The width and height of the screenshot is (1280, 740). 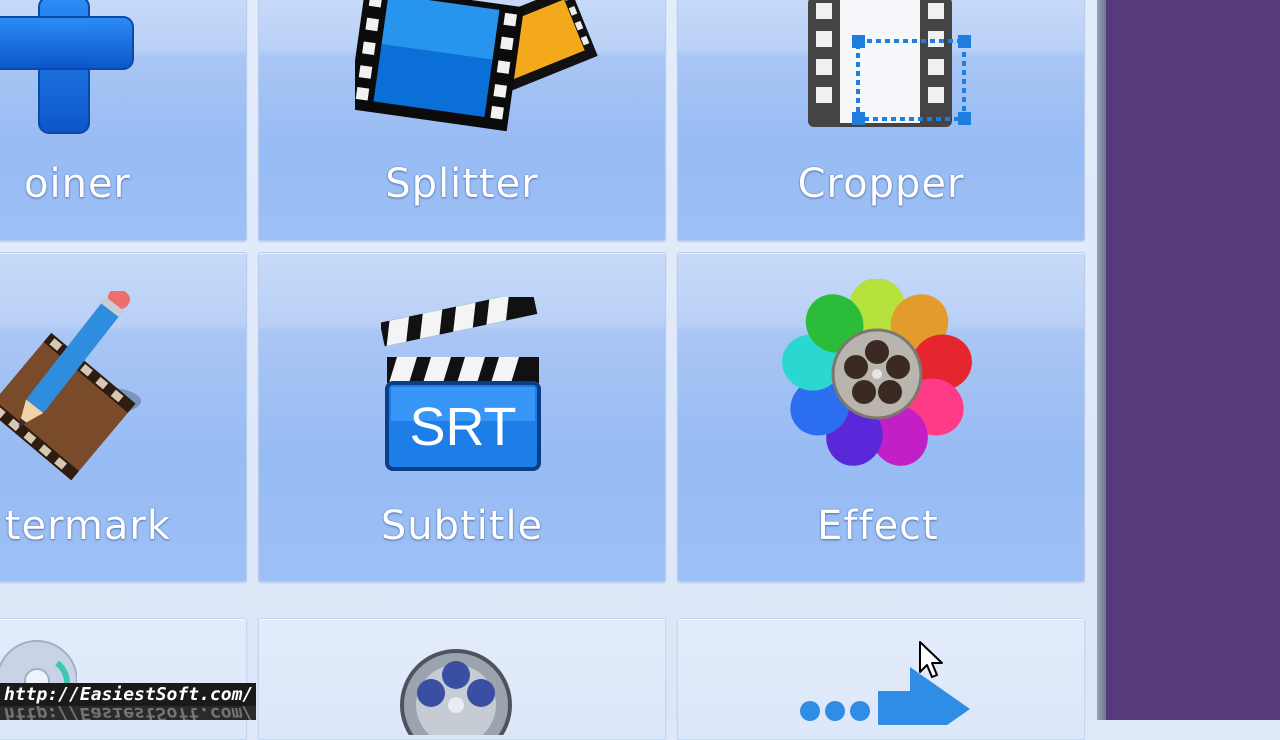 I want to click on effect-label: Effect, so click(x=878, y=526).